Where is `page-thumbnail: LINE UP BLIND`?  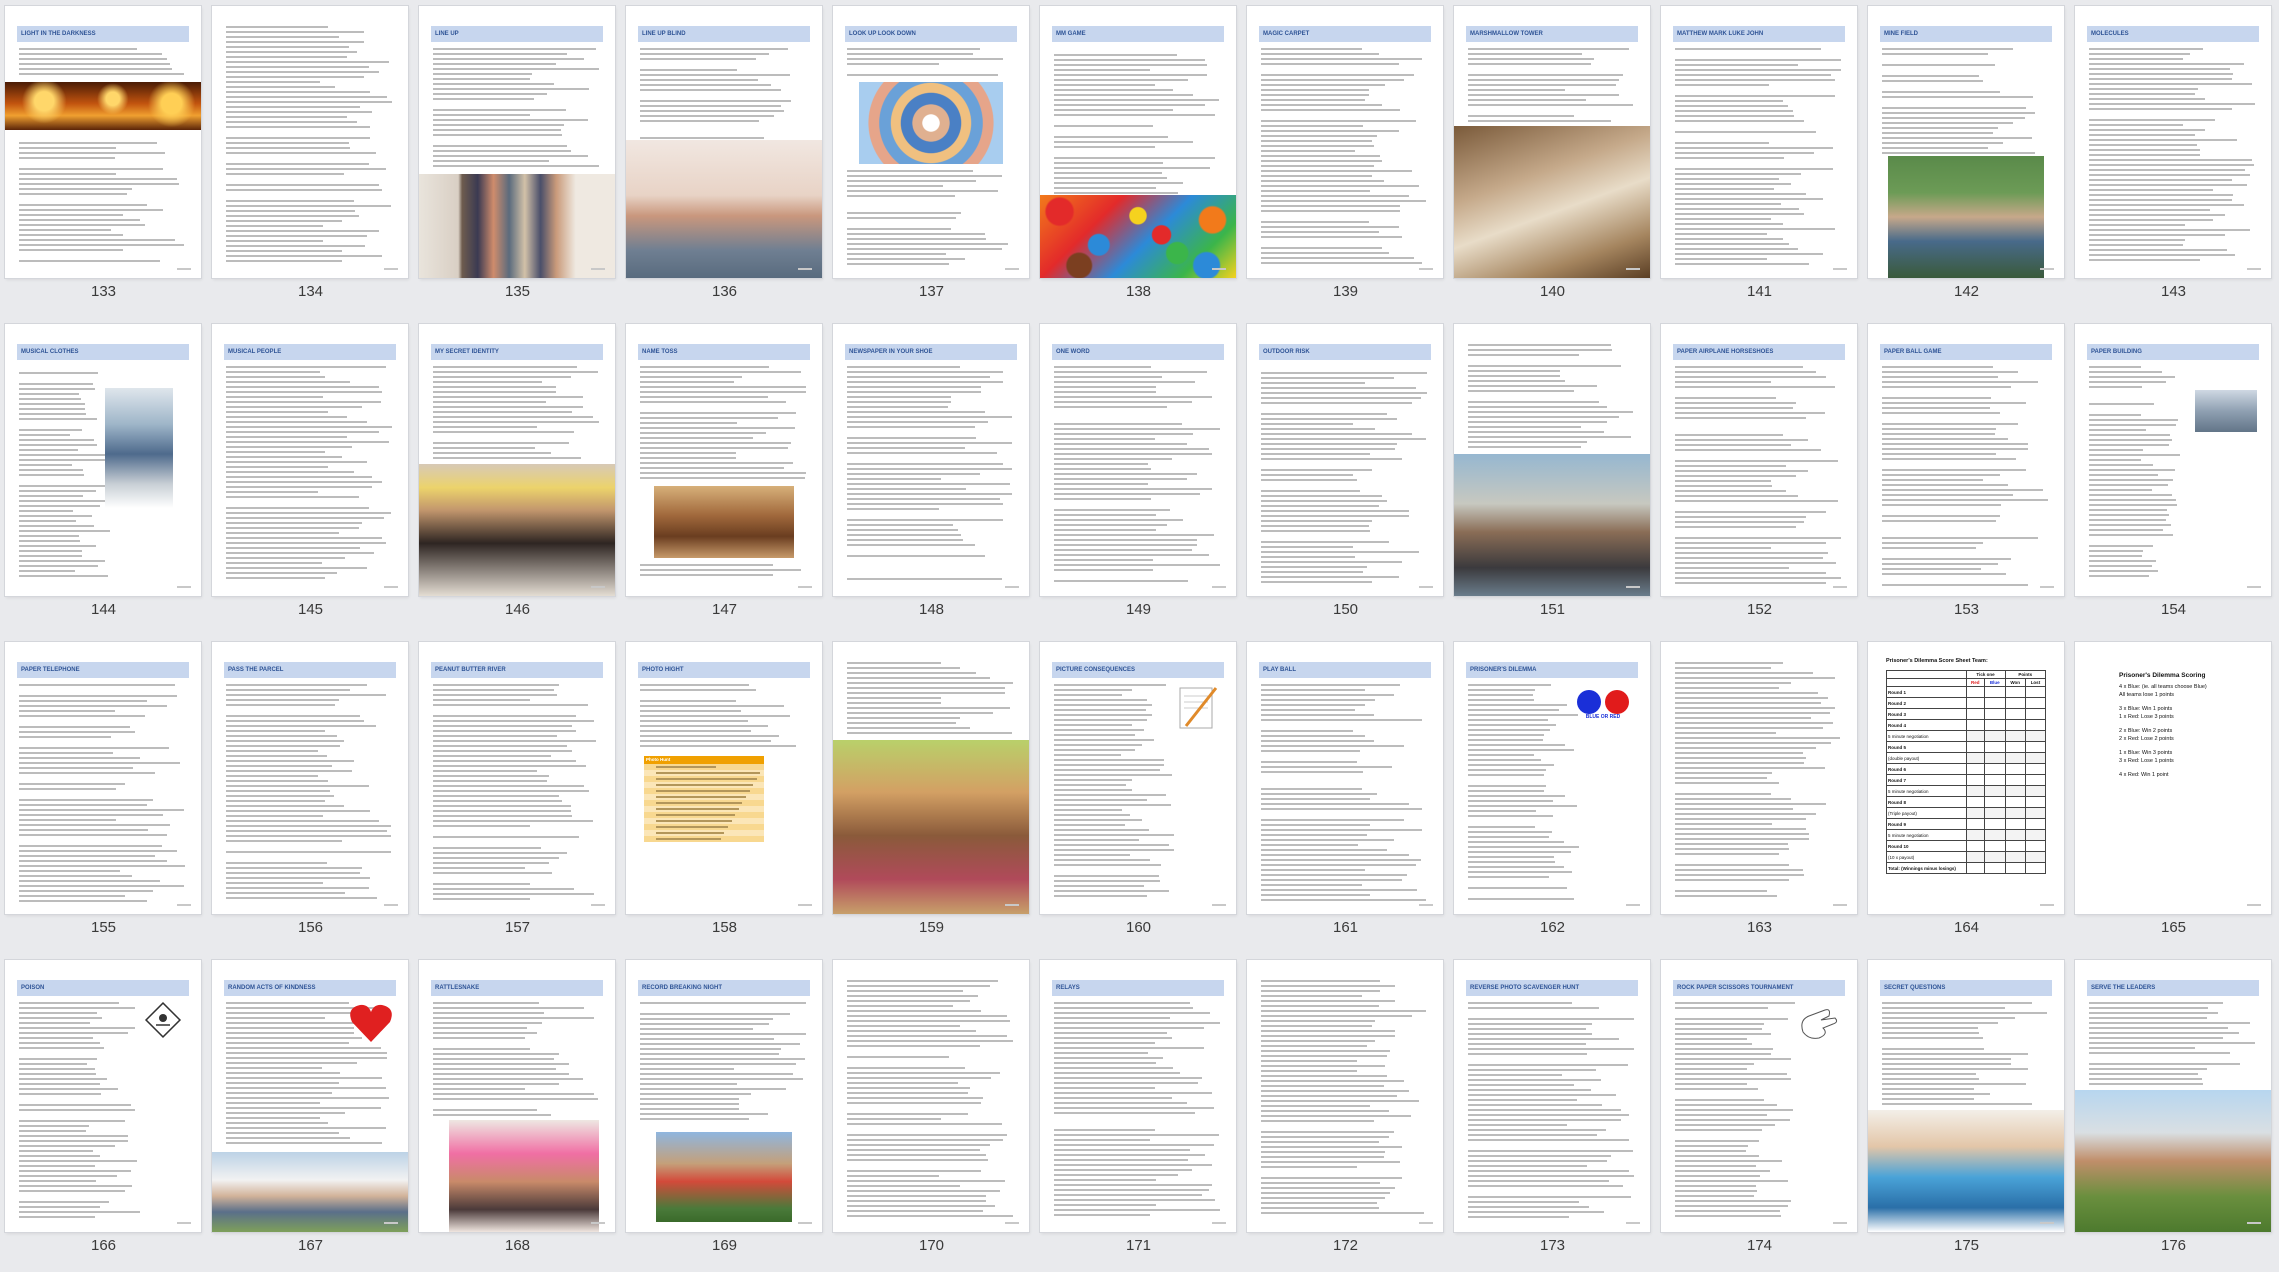 page-thumbnail: LINE UP BLIND is located at coordinates (724, 142).